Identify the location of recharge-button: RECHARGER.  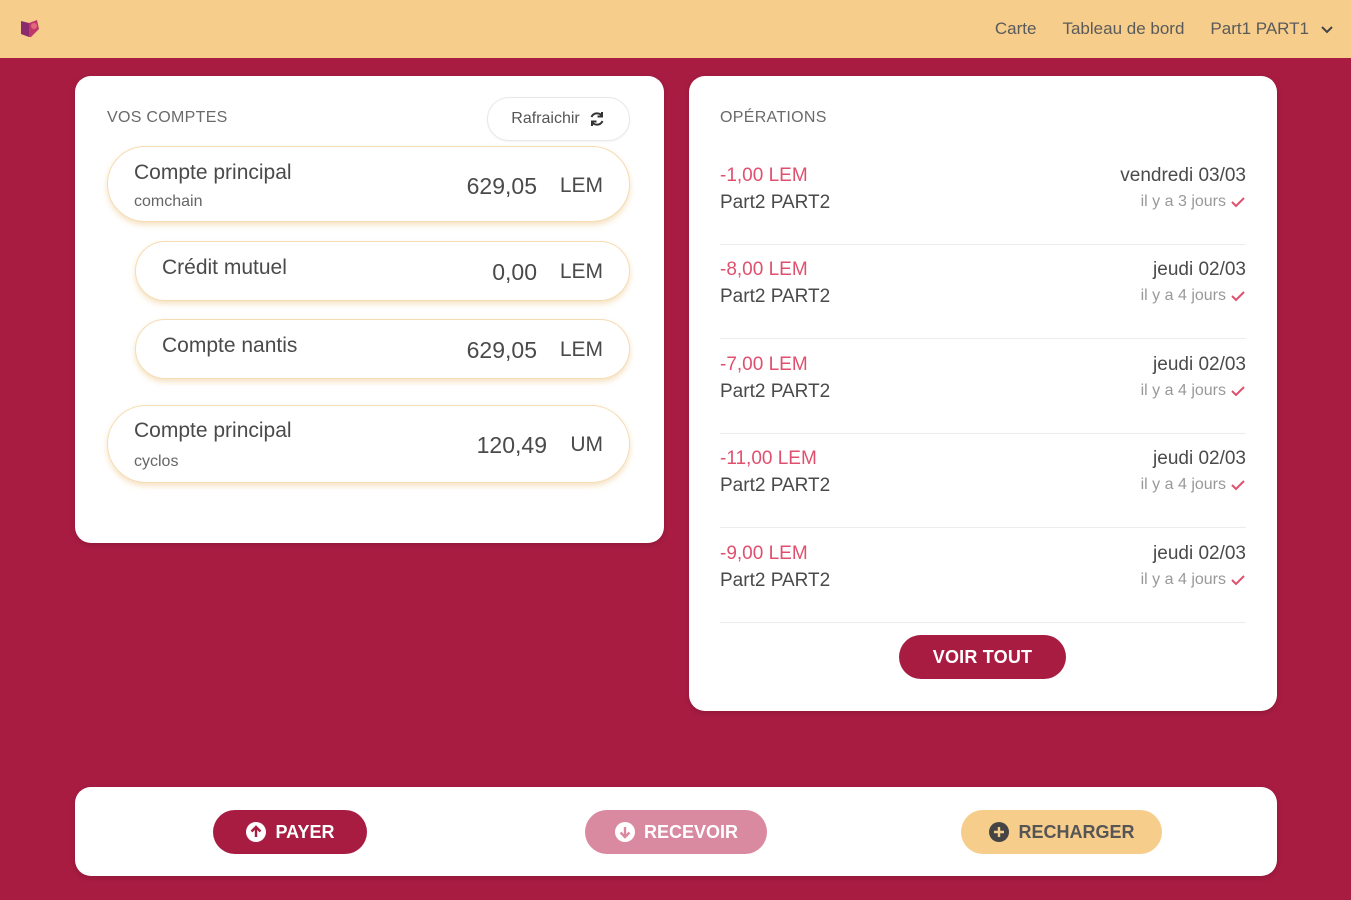
(1061, 832).